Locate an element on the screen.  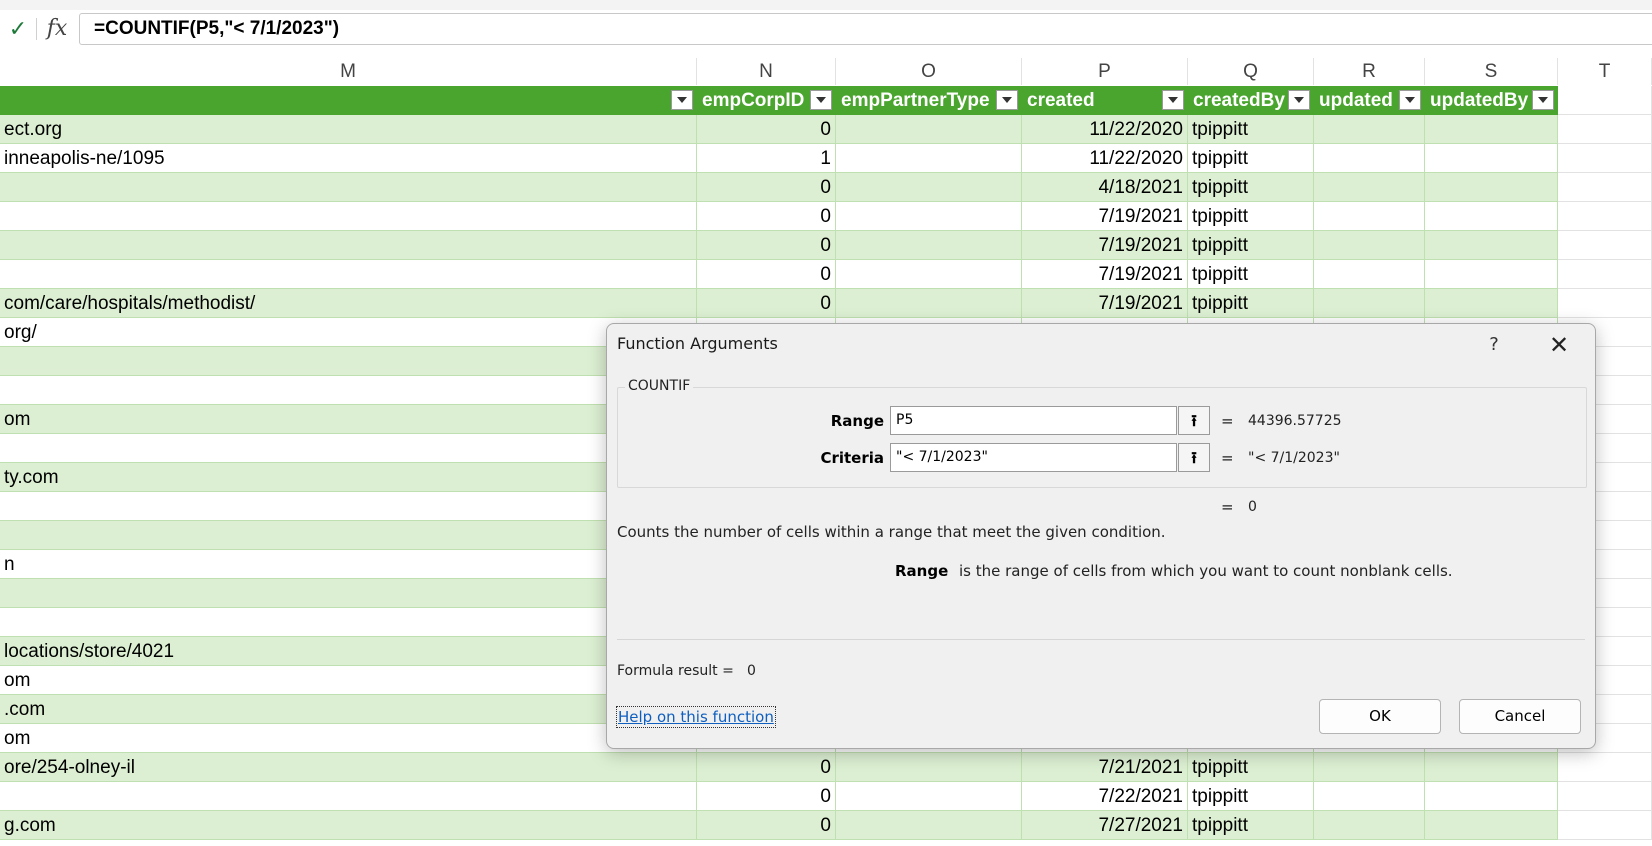
help-button: ? is located at coordinates (1494, 345).